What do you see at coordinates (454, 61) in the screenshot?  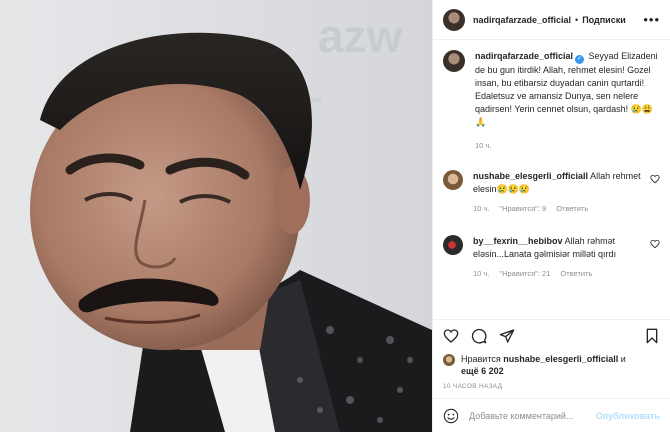 I see `caption-author-avatar` at bounding box center [454, 61].